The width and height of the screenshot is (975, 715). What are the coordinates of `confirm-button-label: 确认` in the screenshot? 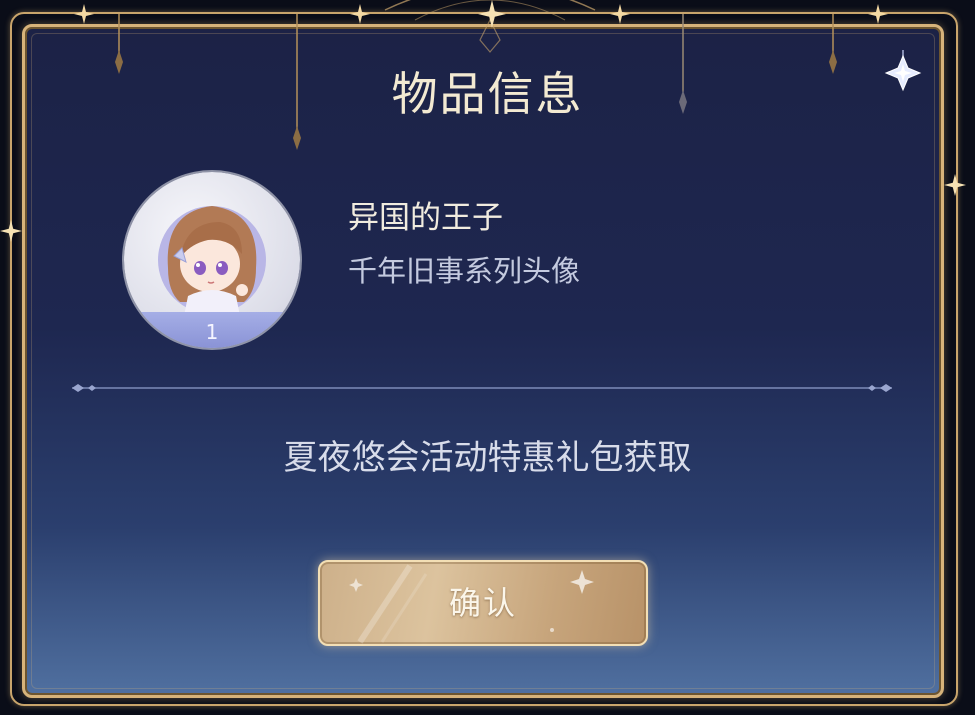 It's located at (482, 603).